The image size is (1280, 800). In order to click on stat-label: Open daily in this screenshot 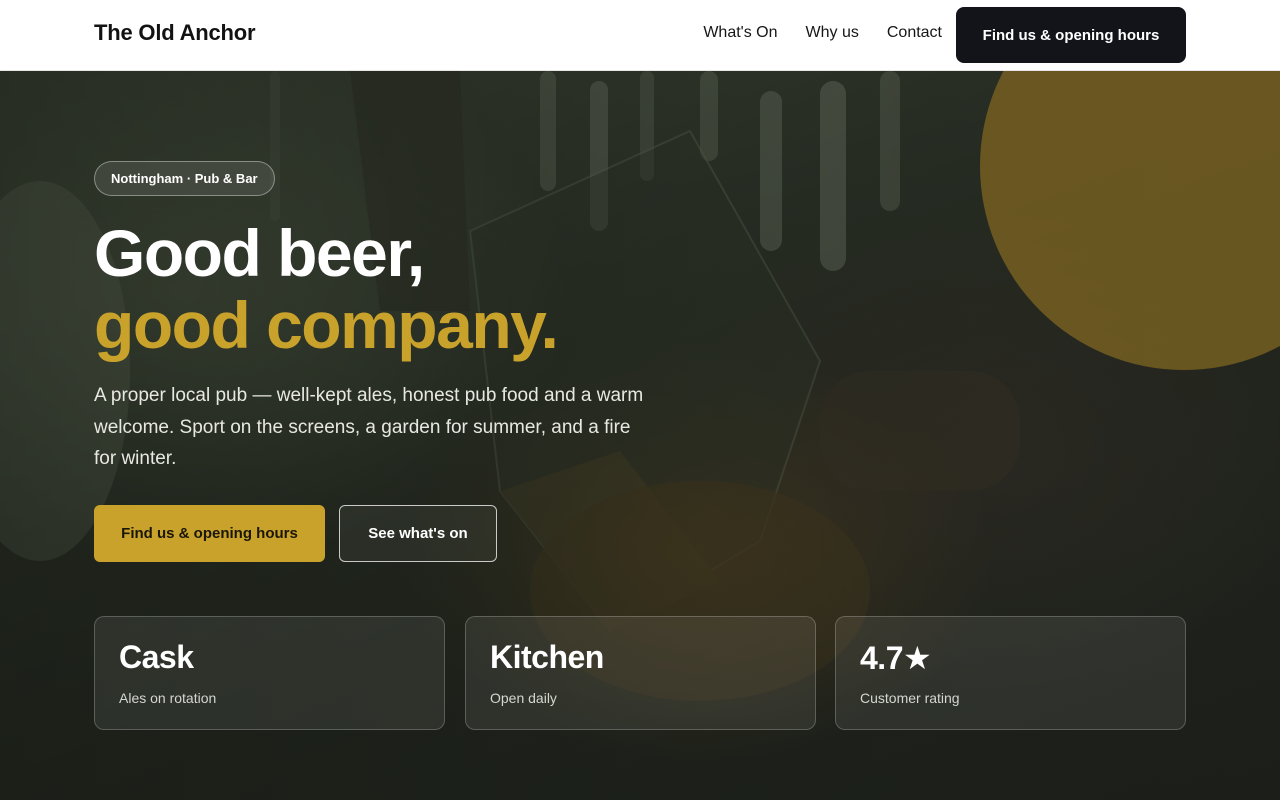, I will do `click(523, 698)`.